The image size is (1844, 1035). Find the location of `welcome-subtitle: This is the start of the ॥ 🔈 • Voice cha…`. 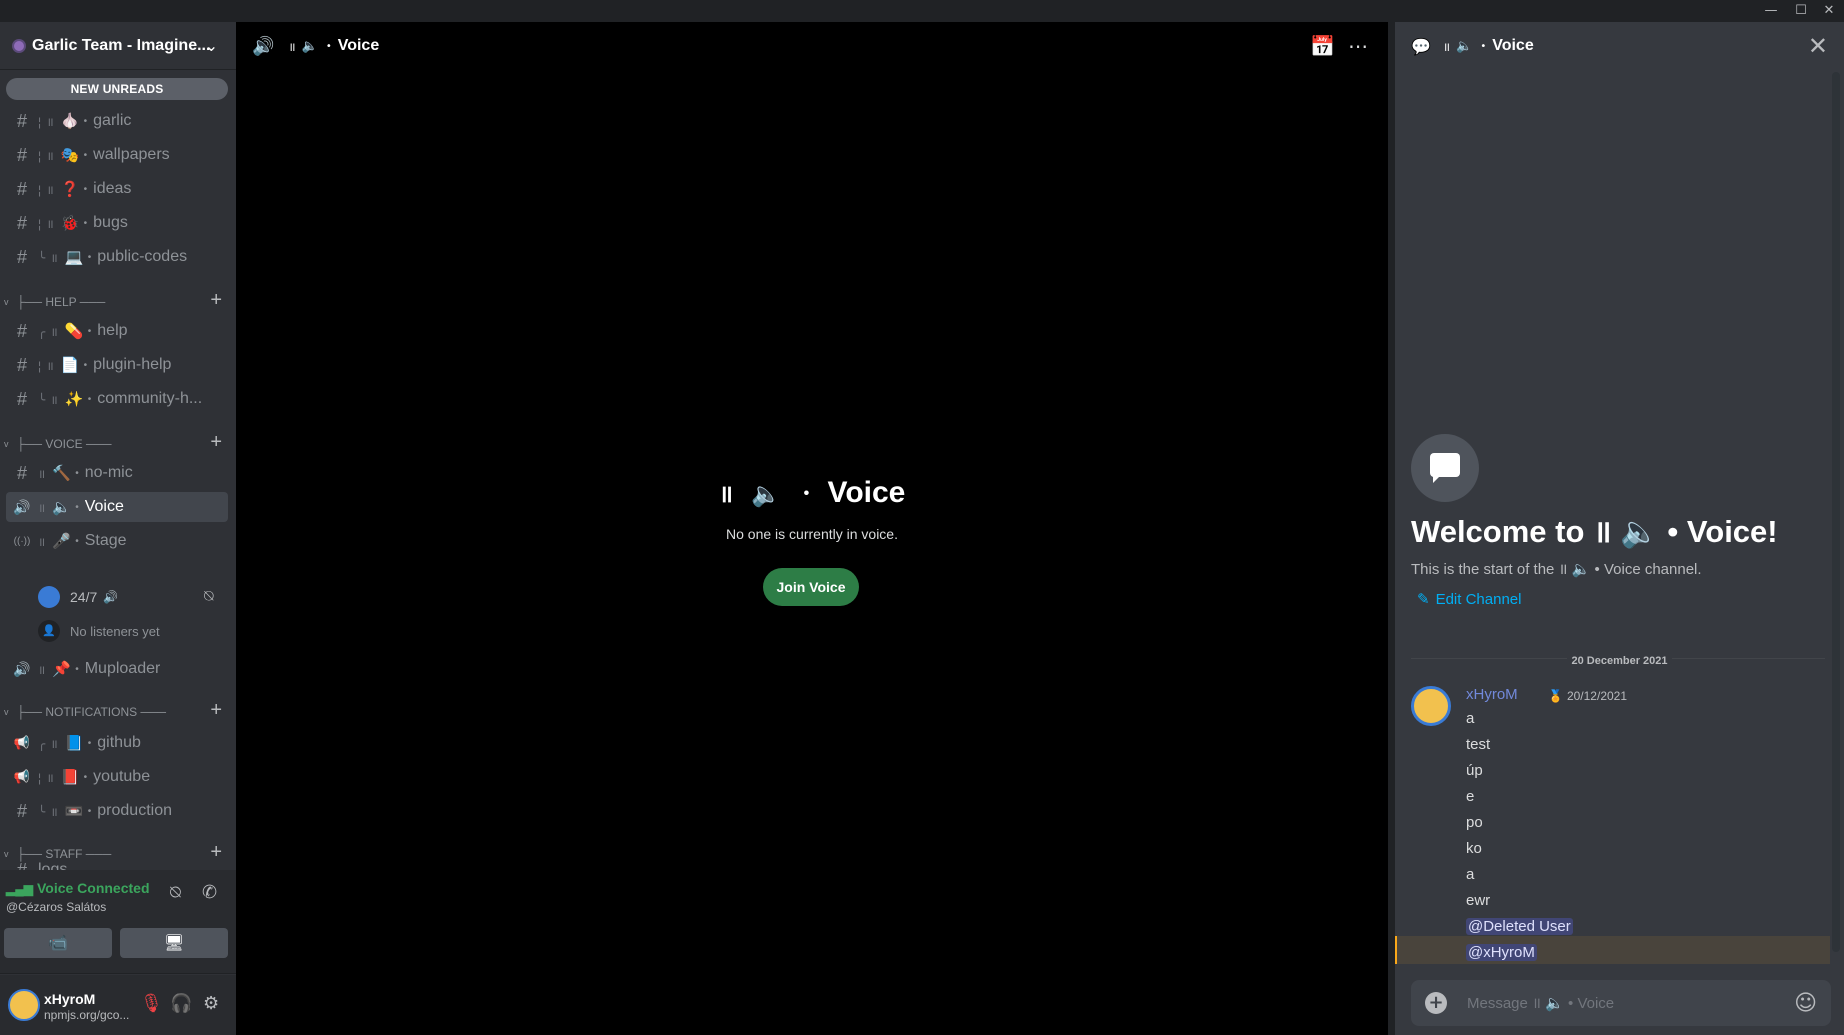

welcome-subtitle: This is the start of the ॥ 🔈 • Voice cha… is located at coordinates (1556, 569).